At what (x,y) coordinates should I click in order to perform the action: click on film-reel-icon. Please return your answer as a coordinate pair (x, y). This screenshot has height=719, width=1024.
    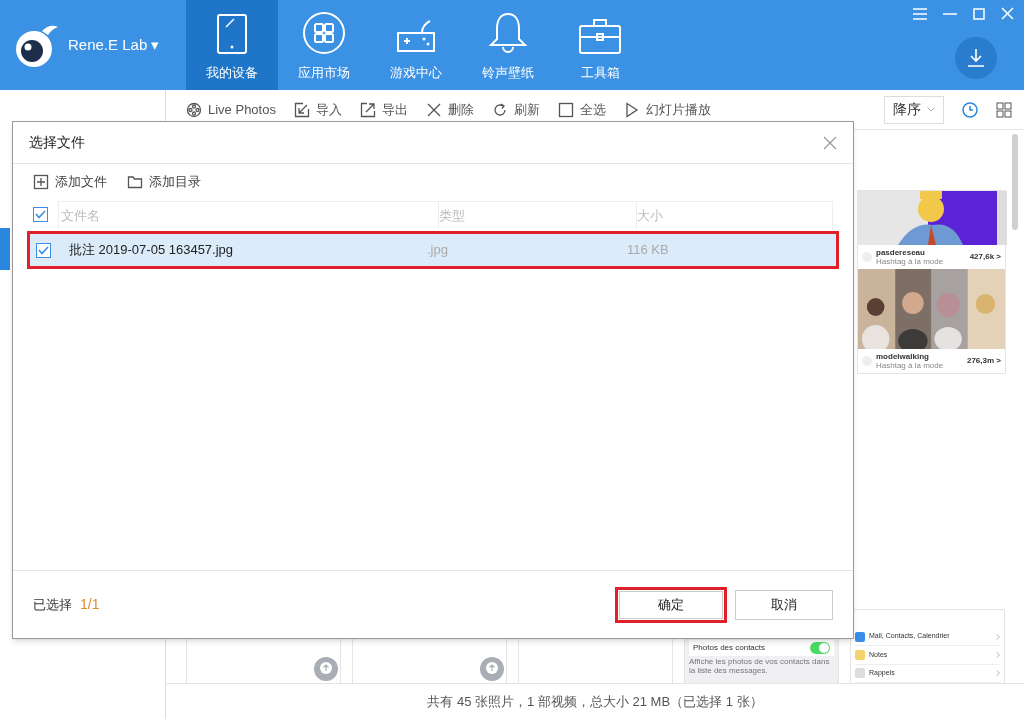
    Looking at the image, I should click on (194, 109).